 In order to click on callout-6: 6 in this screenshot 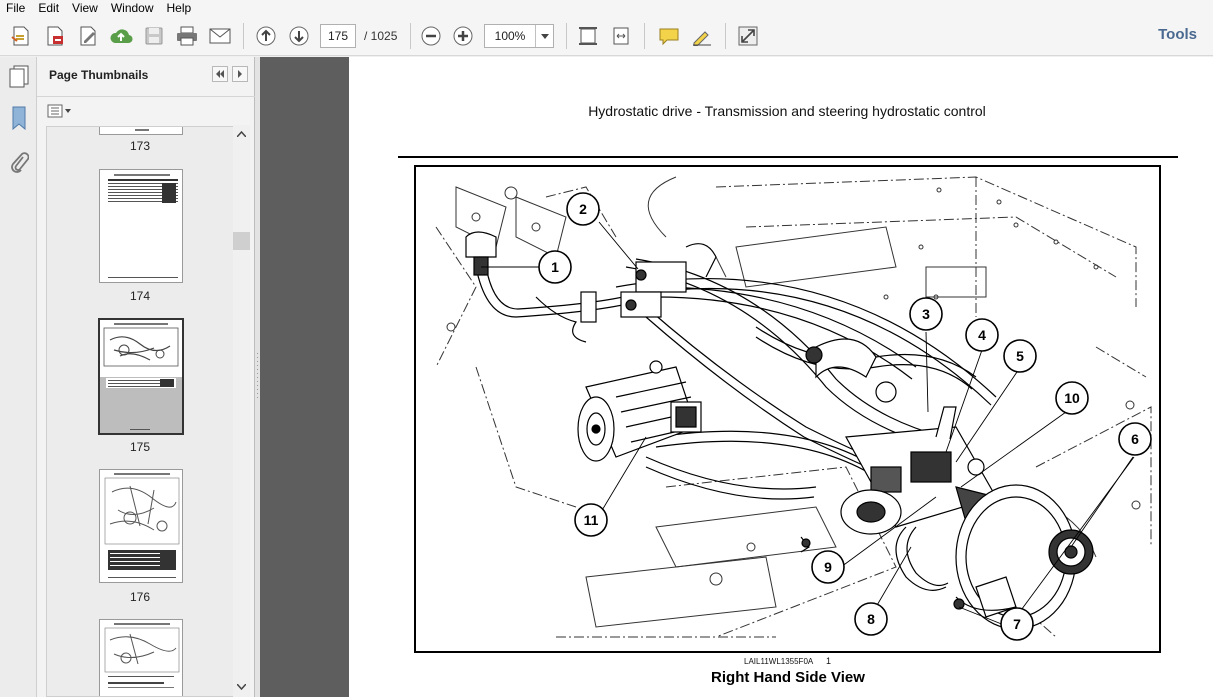, I will do `click(1135, 439)`.